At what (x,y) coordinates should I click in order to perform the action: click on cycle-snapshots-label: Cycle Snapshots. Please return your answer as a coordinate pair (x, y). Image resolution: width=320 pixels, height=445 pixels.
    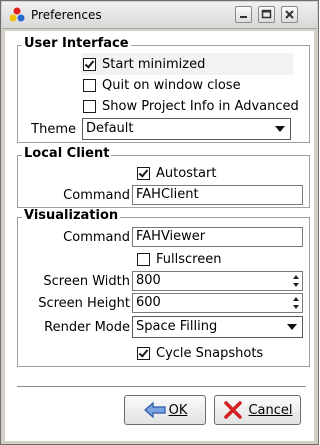
    Looking at the image, I should click on (210, 353).